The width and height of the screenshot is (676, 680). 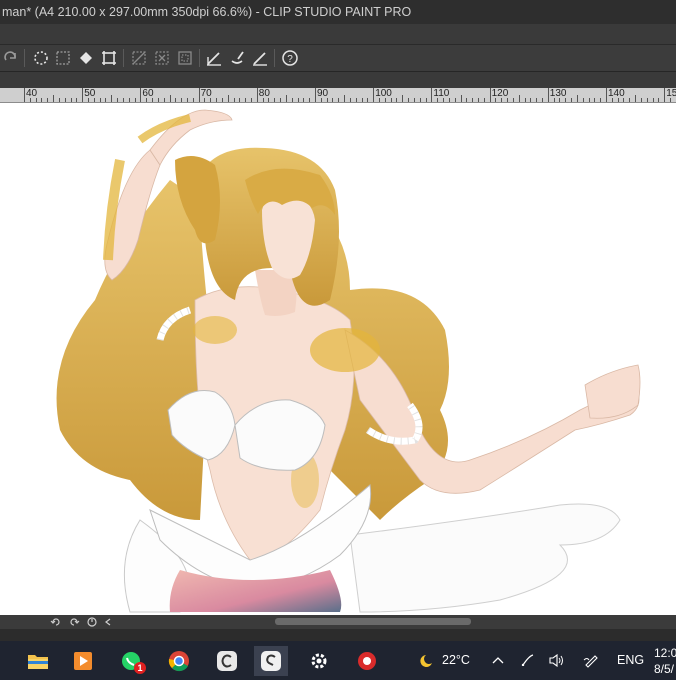 I want to click on weather-temperature: 22°C, so click(x=456, y=660).